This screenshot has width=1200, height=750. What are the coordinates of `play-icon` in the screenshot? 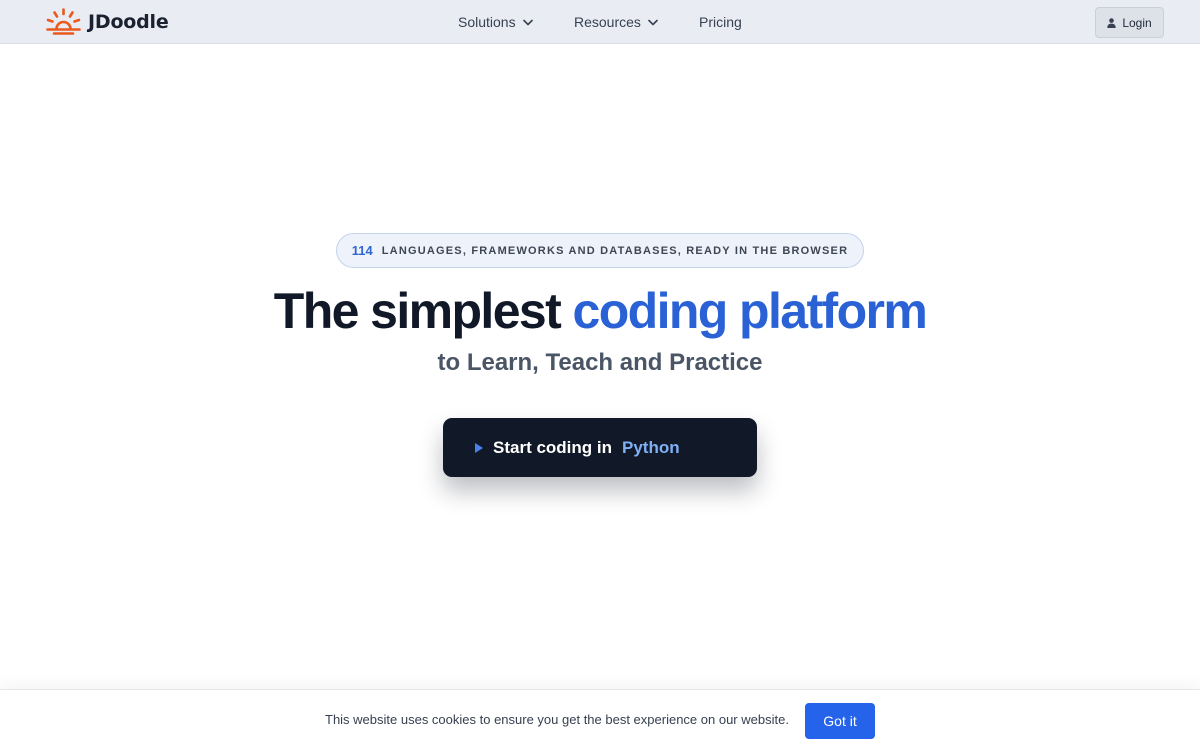 It's located at (479, 447).